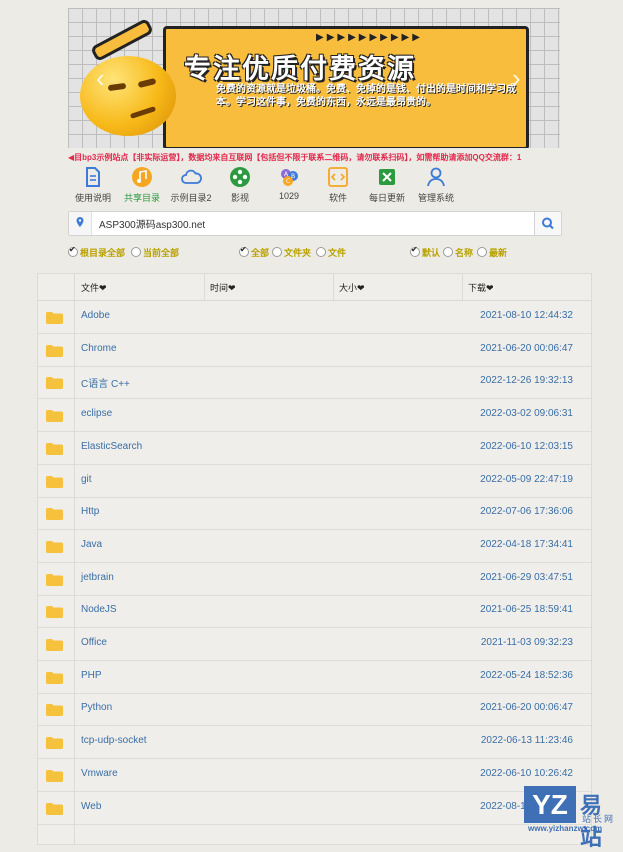  I want to click on nav-item-admin: 管理系统, so click(436, 185).